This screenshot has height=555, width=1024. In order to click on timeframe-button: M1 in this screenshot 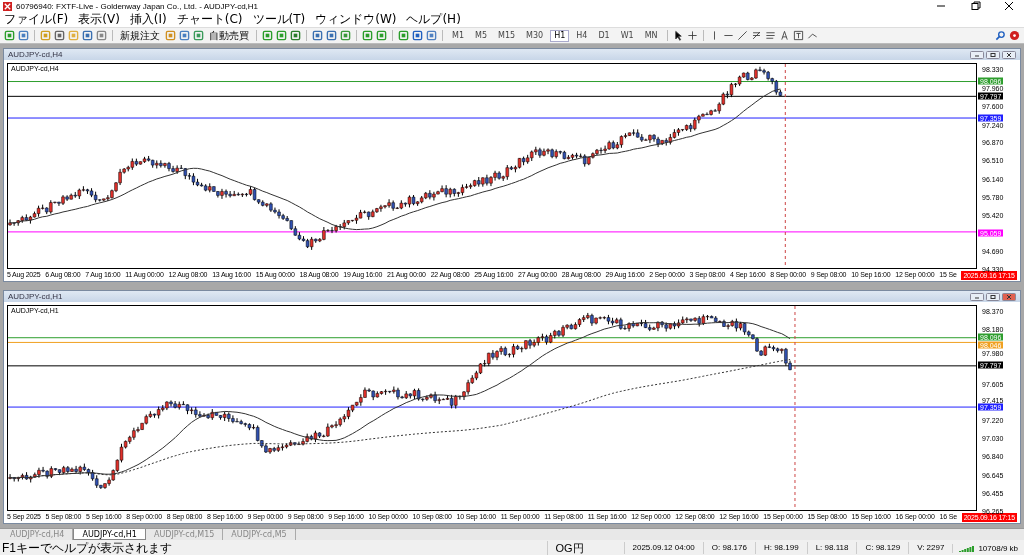, I will do `click(458, 35)`.